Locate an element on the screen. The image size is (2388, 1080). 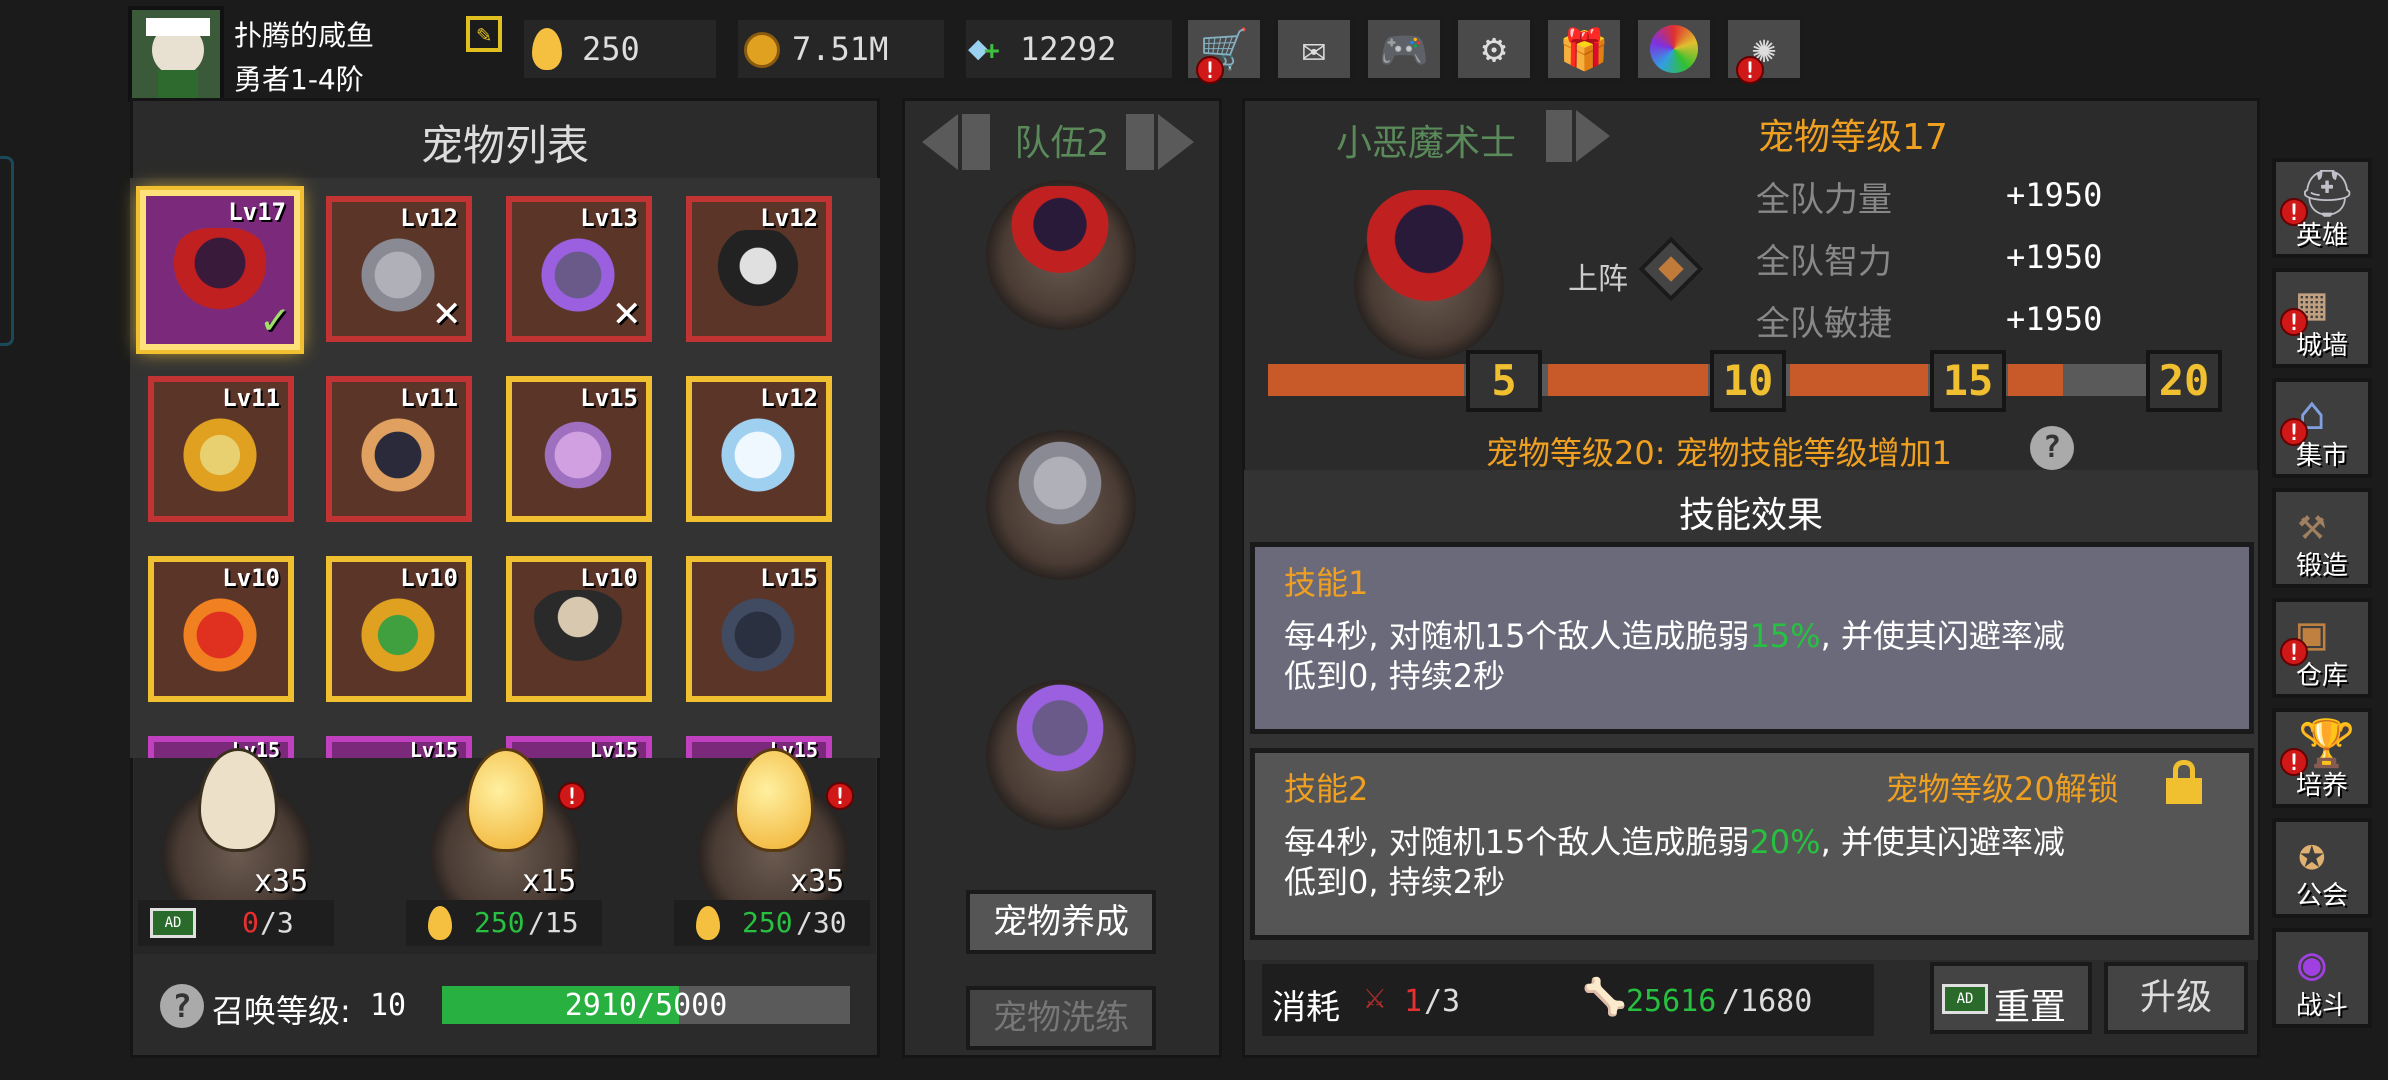
side-train-button: 🏆 ! 培养 is located at coordinates (2322, 758).